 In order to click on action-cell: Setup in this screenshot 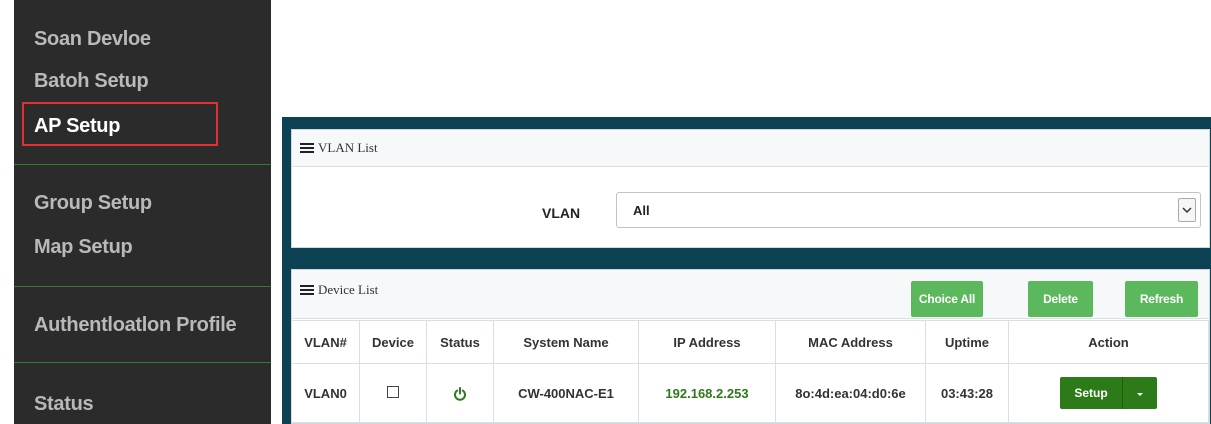, I will do `click(1108, 393)`.